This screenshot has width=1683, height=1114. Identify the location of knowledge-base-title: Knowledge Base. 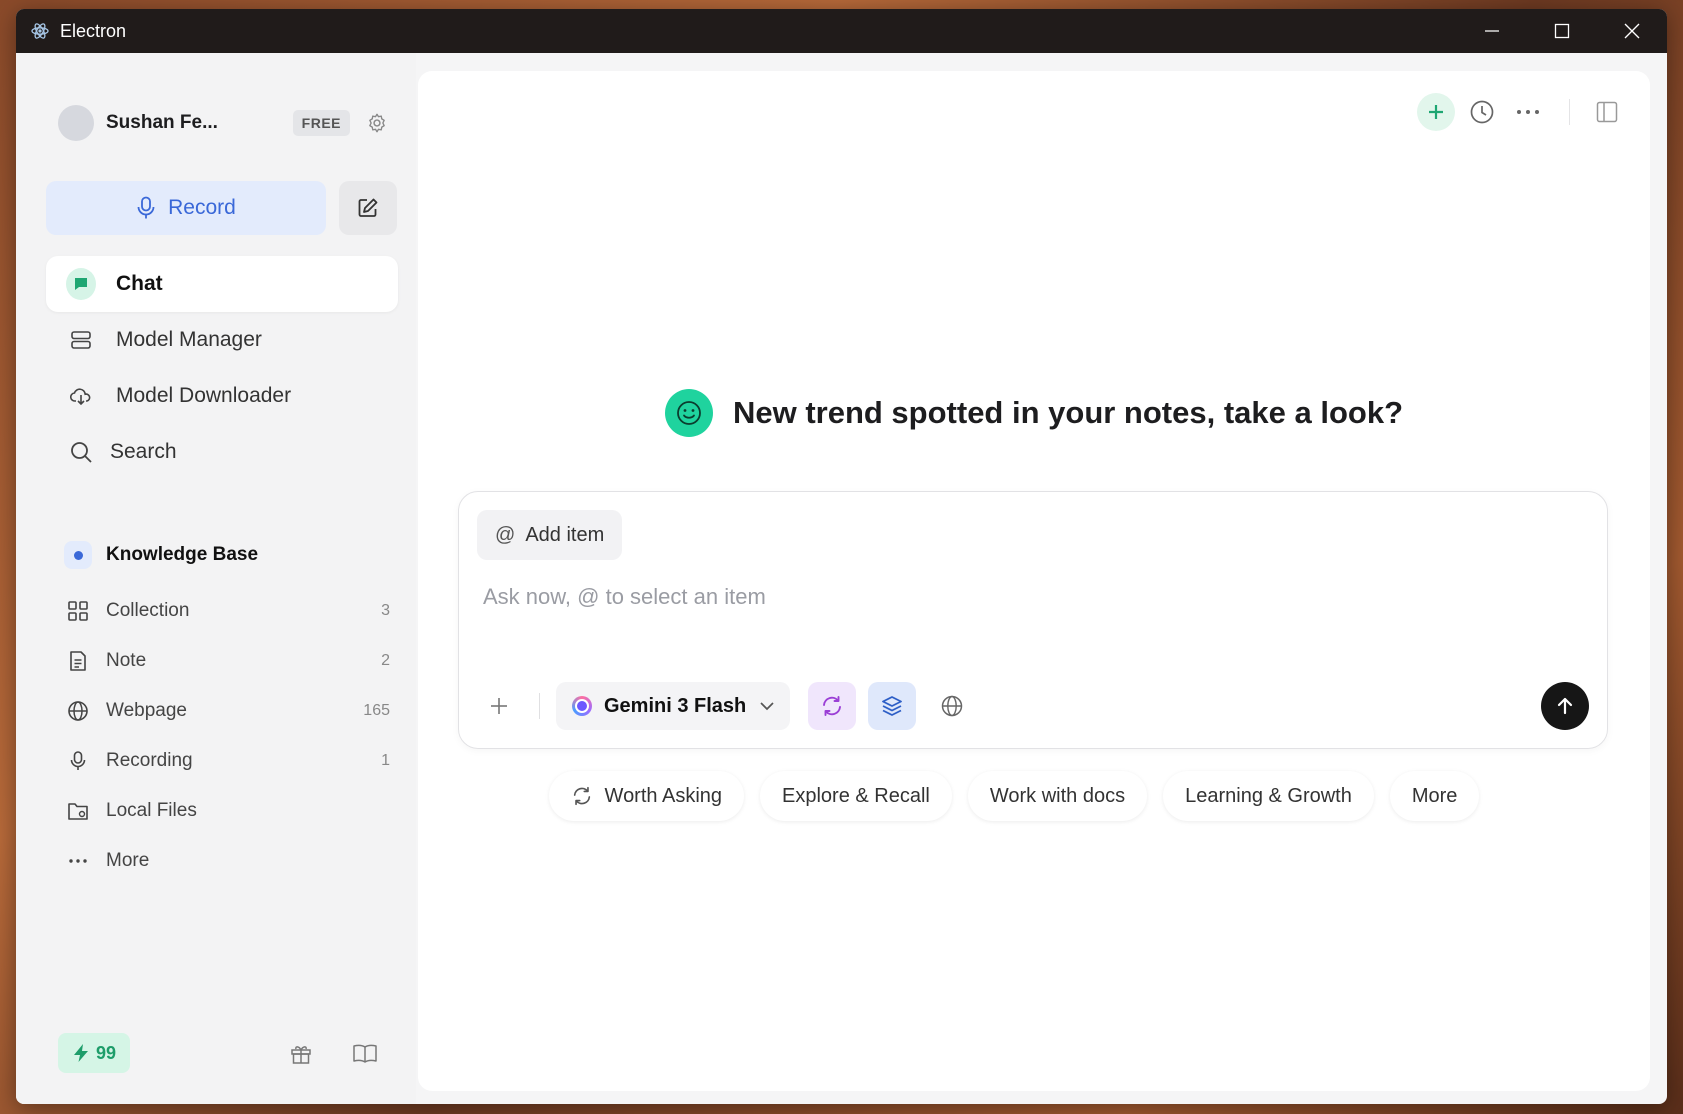
(182, 554).